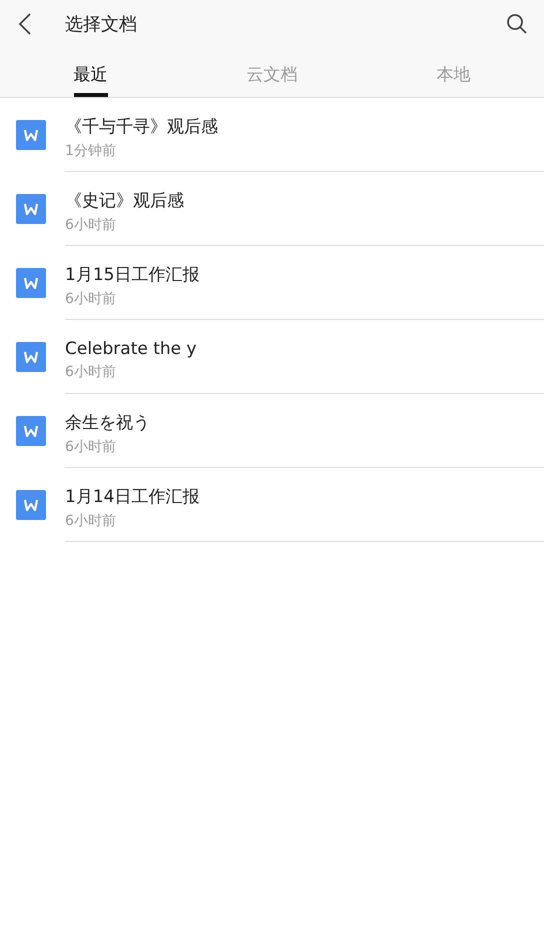 The width and height of the screenshot is (544, 947). Describe the element at coordinates (304, 200) in the screenshot. I see `document-name: 《史记》观后感` at that location.